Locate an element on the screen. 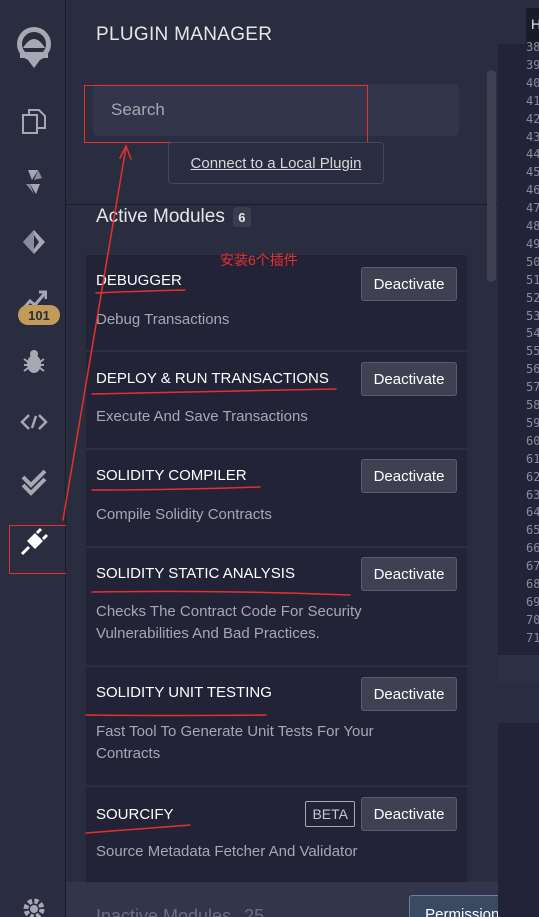  line-number: 57 is located at coordinates (532, 387).